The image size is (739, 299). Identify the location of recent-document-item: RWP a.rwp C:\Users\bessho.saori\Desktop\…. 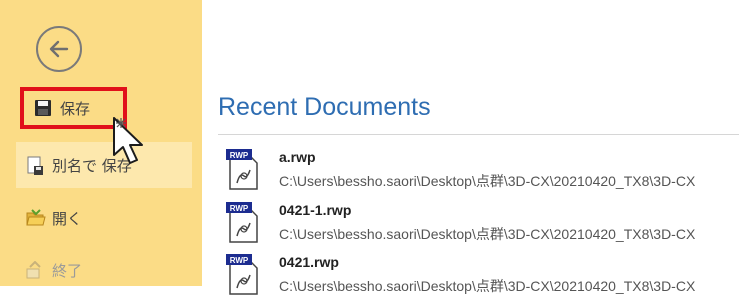
(478, 170).